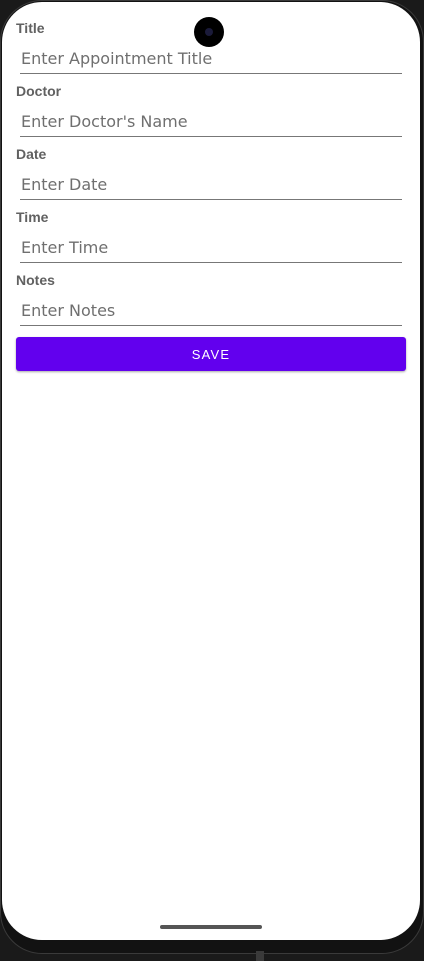 This screenshot has width=424, height=961. What do you see at coordinates (31, 154) in the screenshot?
I see `date-label: Date` at bounding box center [31, 154].